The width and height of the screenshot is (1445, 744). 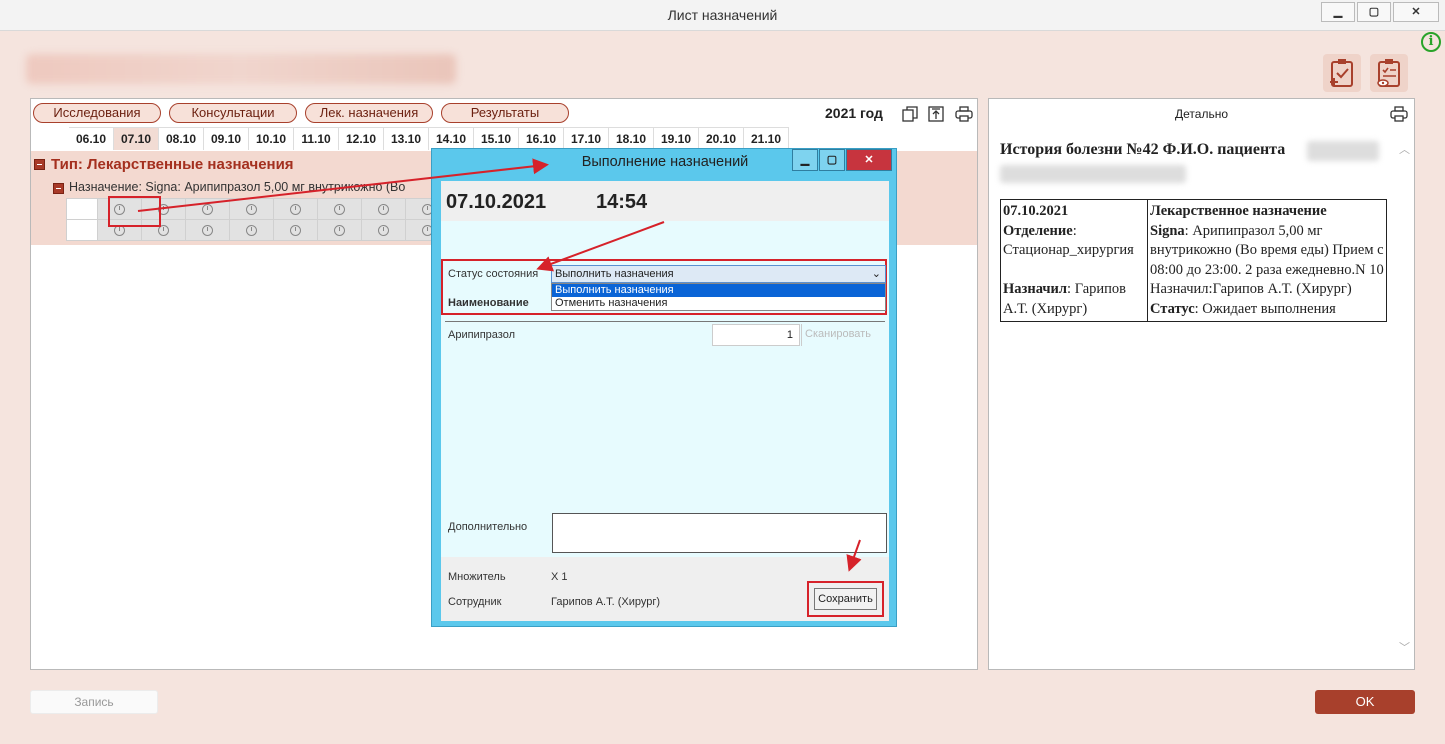 I want to click on collapse-type-icon, so click(x=39, y=164).